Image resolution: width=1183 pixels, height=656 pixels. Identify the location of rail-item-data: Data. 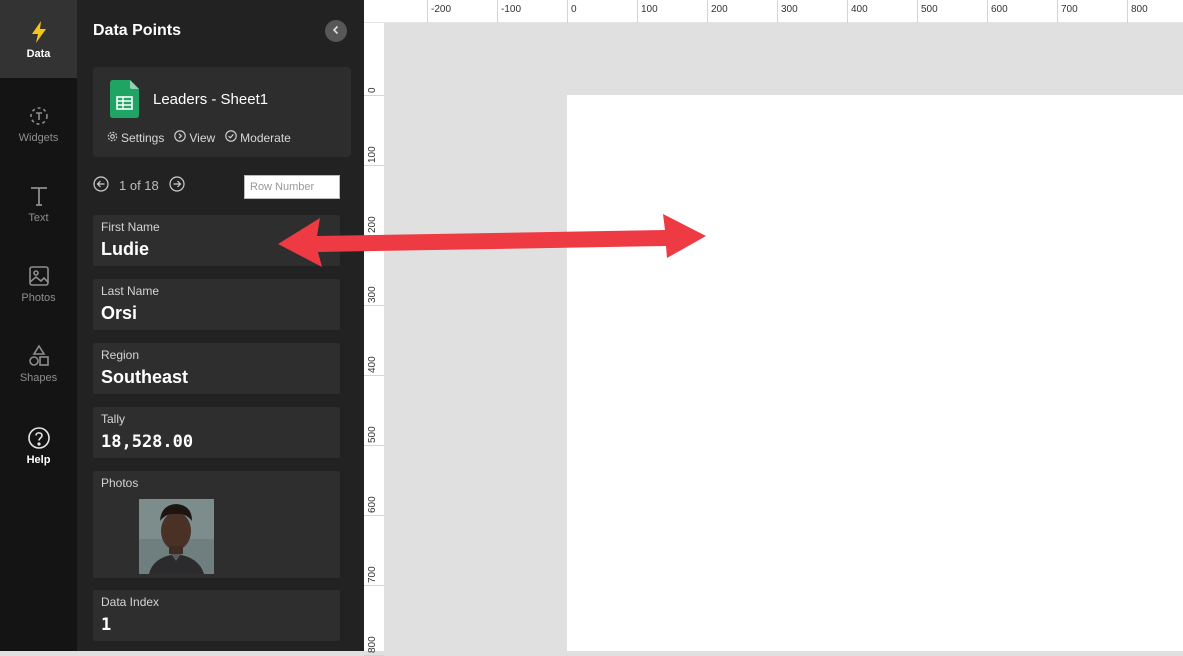
(38, 39).